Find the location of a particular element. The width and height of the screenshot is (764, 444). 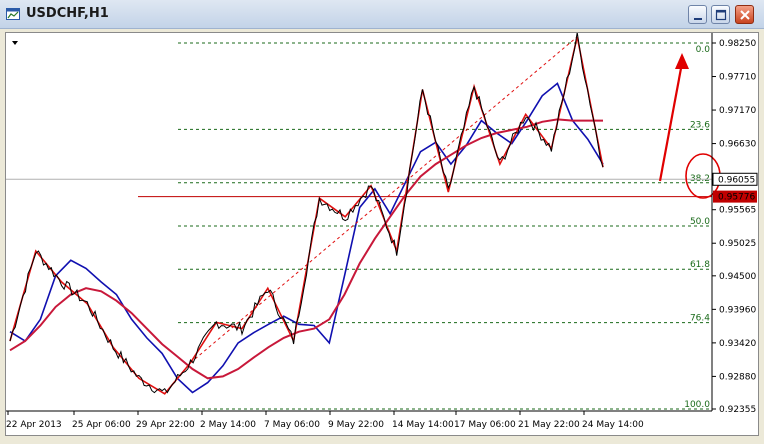

fib-level-label: 50.0 is located at coordinates (700, 222).